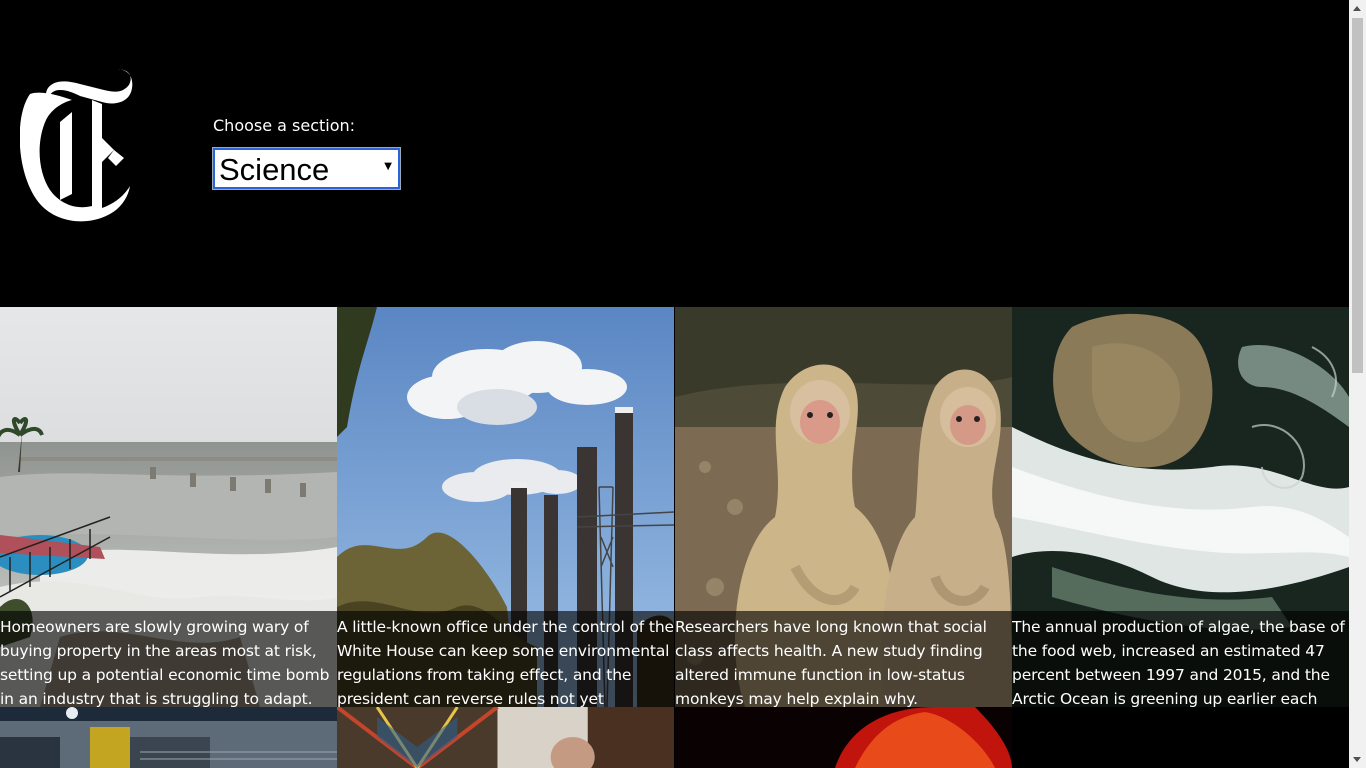 The width and height of the screenshot is (1366, 768). Describe the element at coordinates (1357, 8) in the screenshot. I see `scroll-up-arrow-icon` at that location.